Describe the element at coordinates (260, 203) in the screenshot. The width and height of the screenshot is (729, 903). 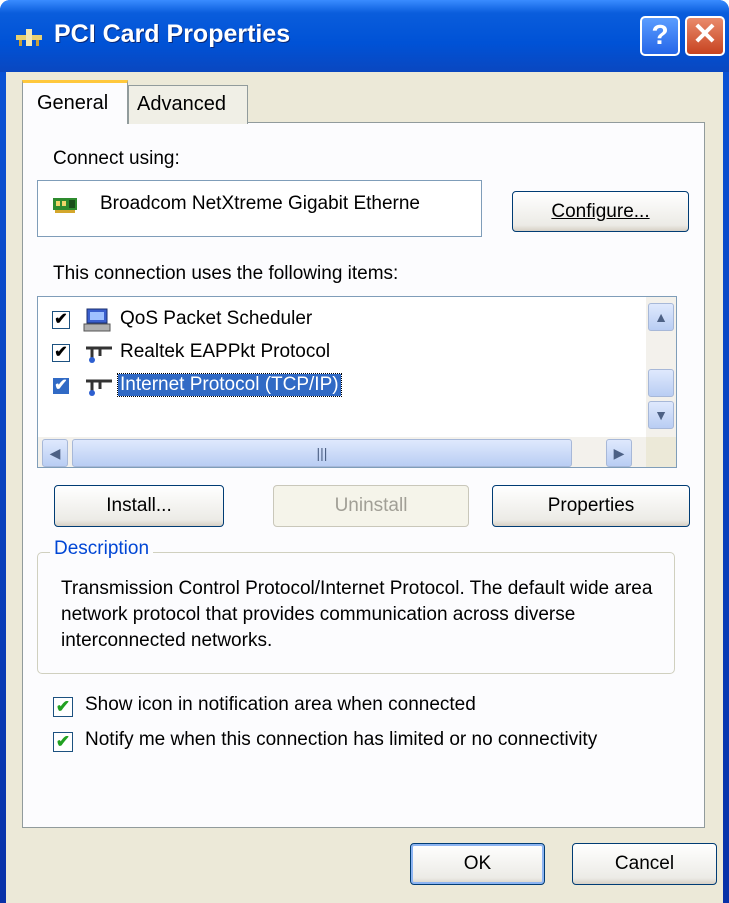
I see `adapter-name: Broadcom NetXtreme Gigabit Etherne` at that location.